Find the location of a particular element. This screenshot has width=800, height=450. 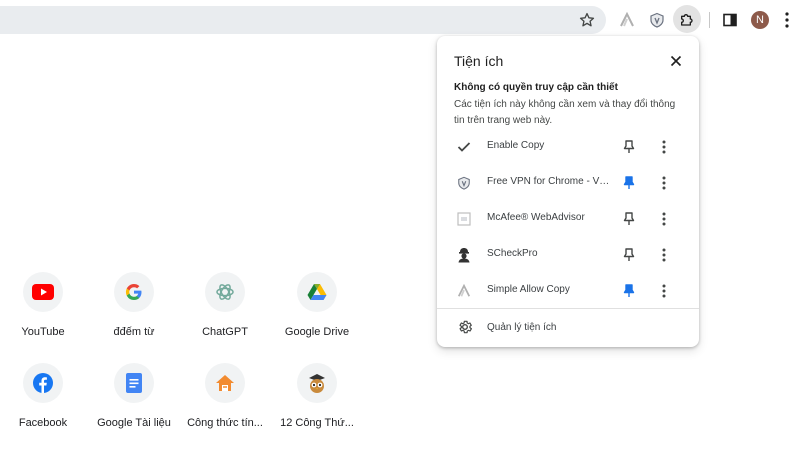

shortcut-facebook: Facebook is located at coordinates (44, 396).